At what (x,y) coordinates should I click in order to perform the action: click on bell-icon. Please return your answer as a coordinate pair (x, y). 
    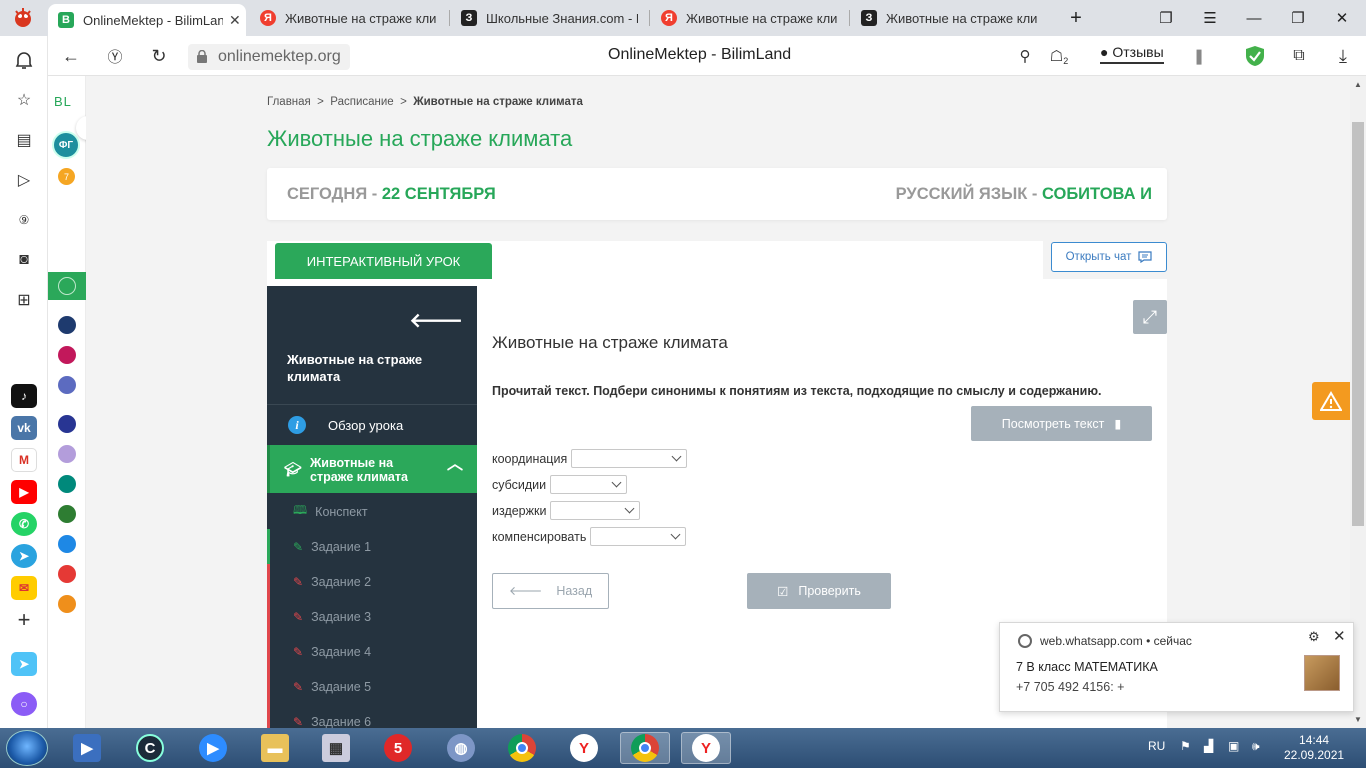
    Looking at the image, I should click on (24, 60).